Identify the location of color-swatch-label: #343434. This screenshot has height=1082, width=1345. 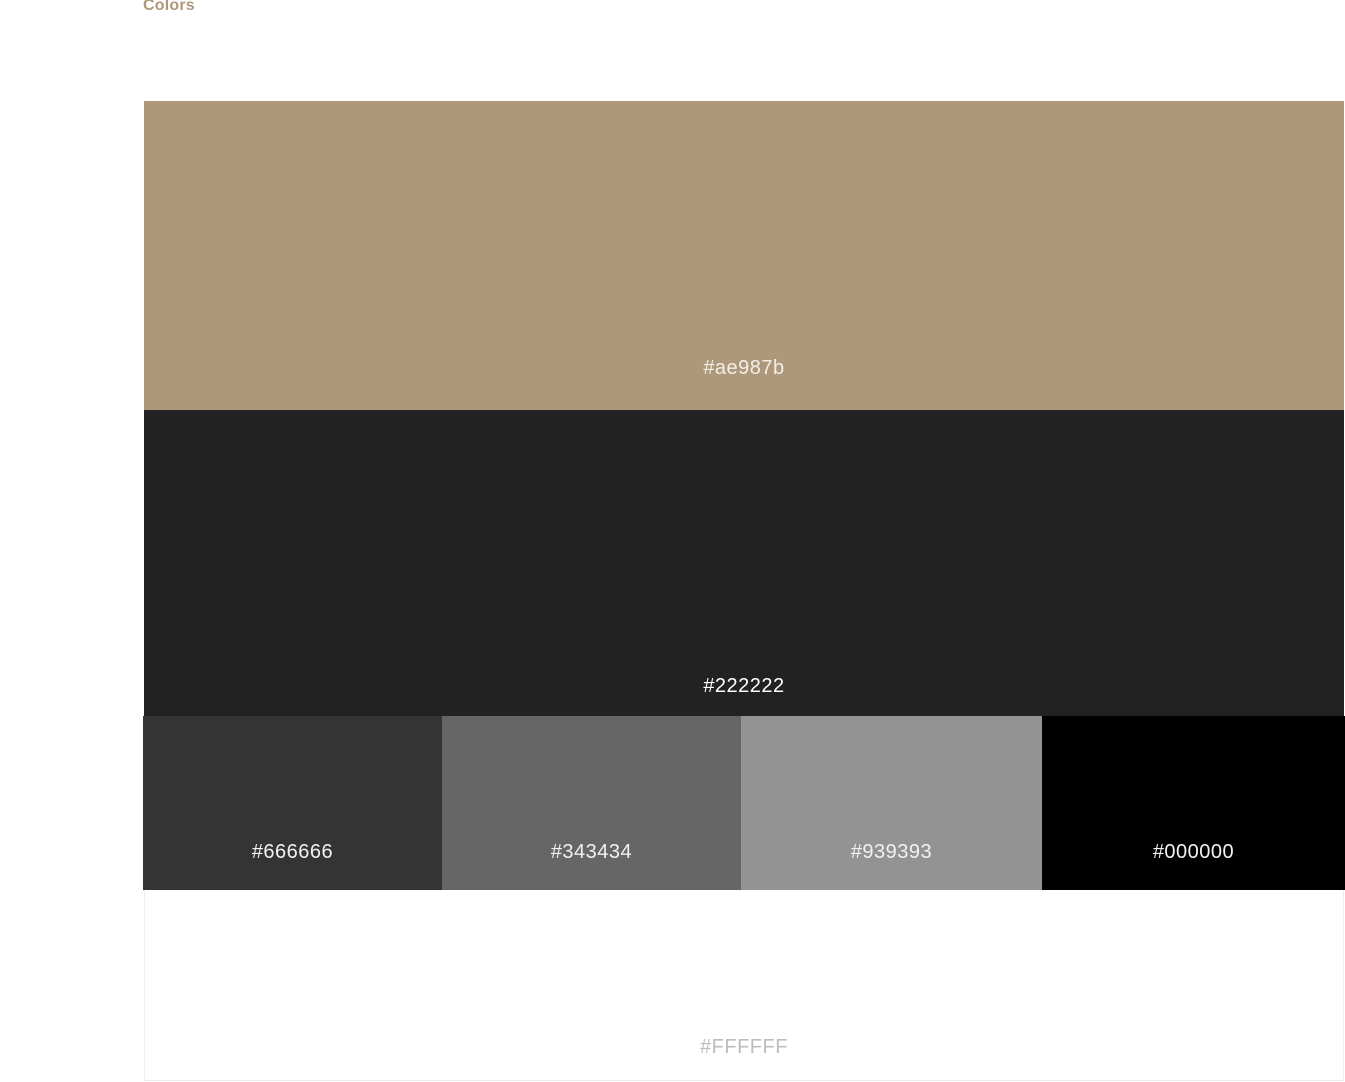
(591, 852).